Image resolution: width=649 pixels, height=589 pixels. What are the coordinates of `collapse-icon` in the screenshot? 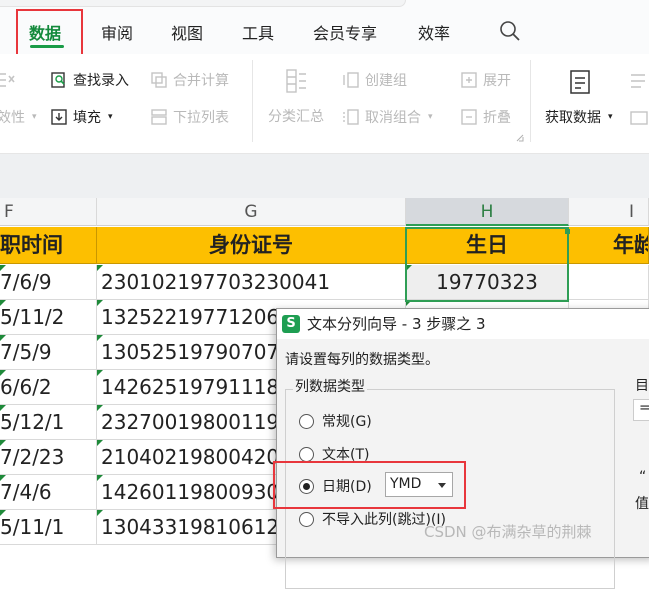 It's located at (469, 117).